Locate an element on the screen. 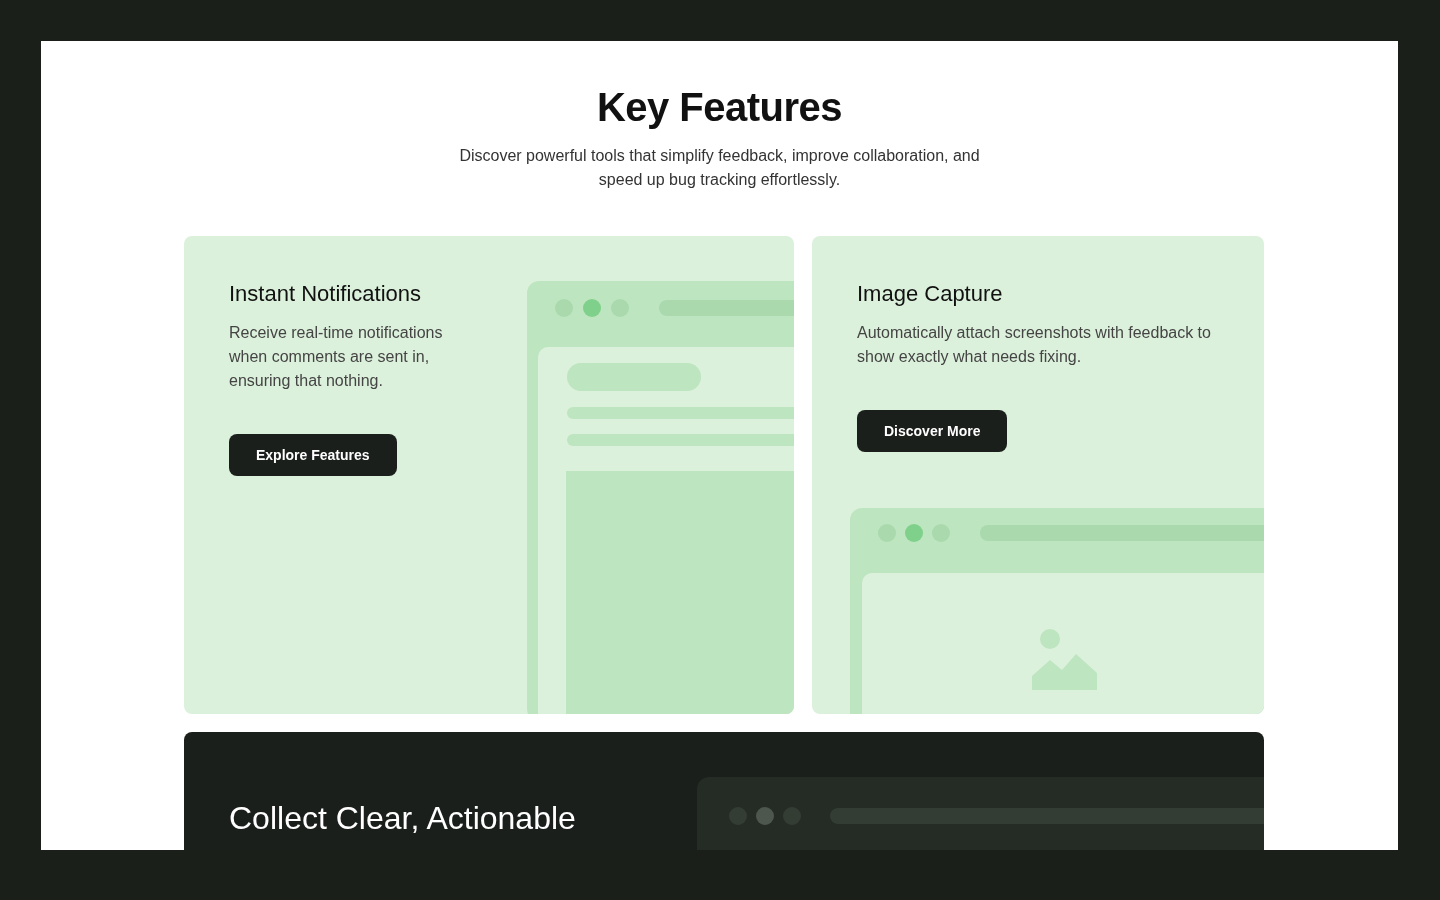 This screenshot has height=900, width=1440. card-description: Automatically attach screenshots with feedback to show exactly what needs fixing. is located at coordinates (1034, 345).